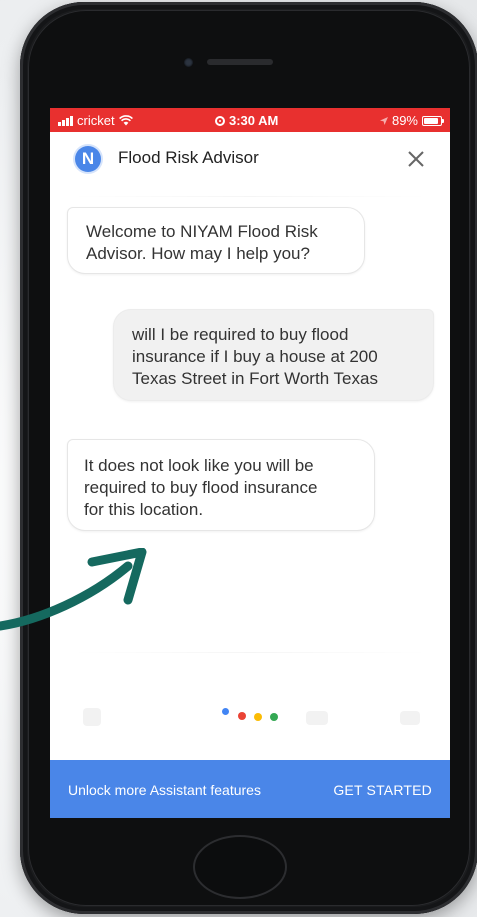 This screenshot has height=917, width=477. What do you see at coordinates (188, 62) in the screenshot?
I see `front-camera` at bounding box center [188, 62].